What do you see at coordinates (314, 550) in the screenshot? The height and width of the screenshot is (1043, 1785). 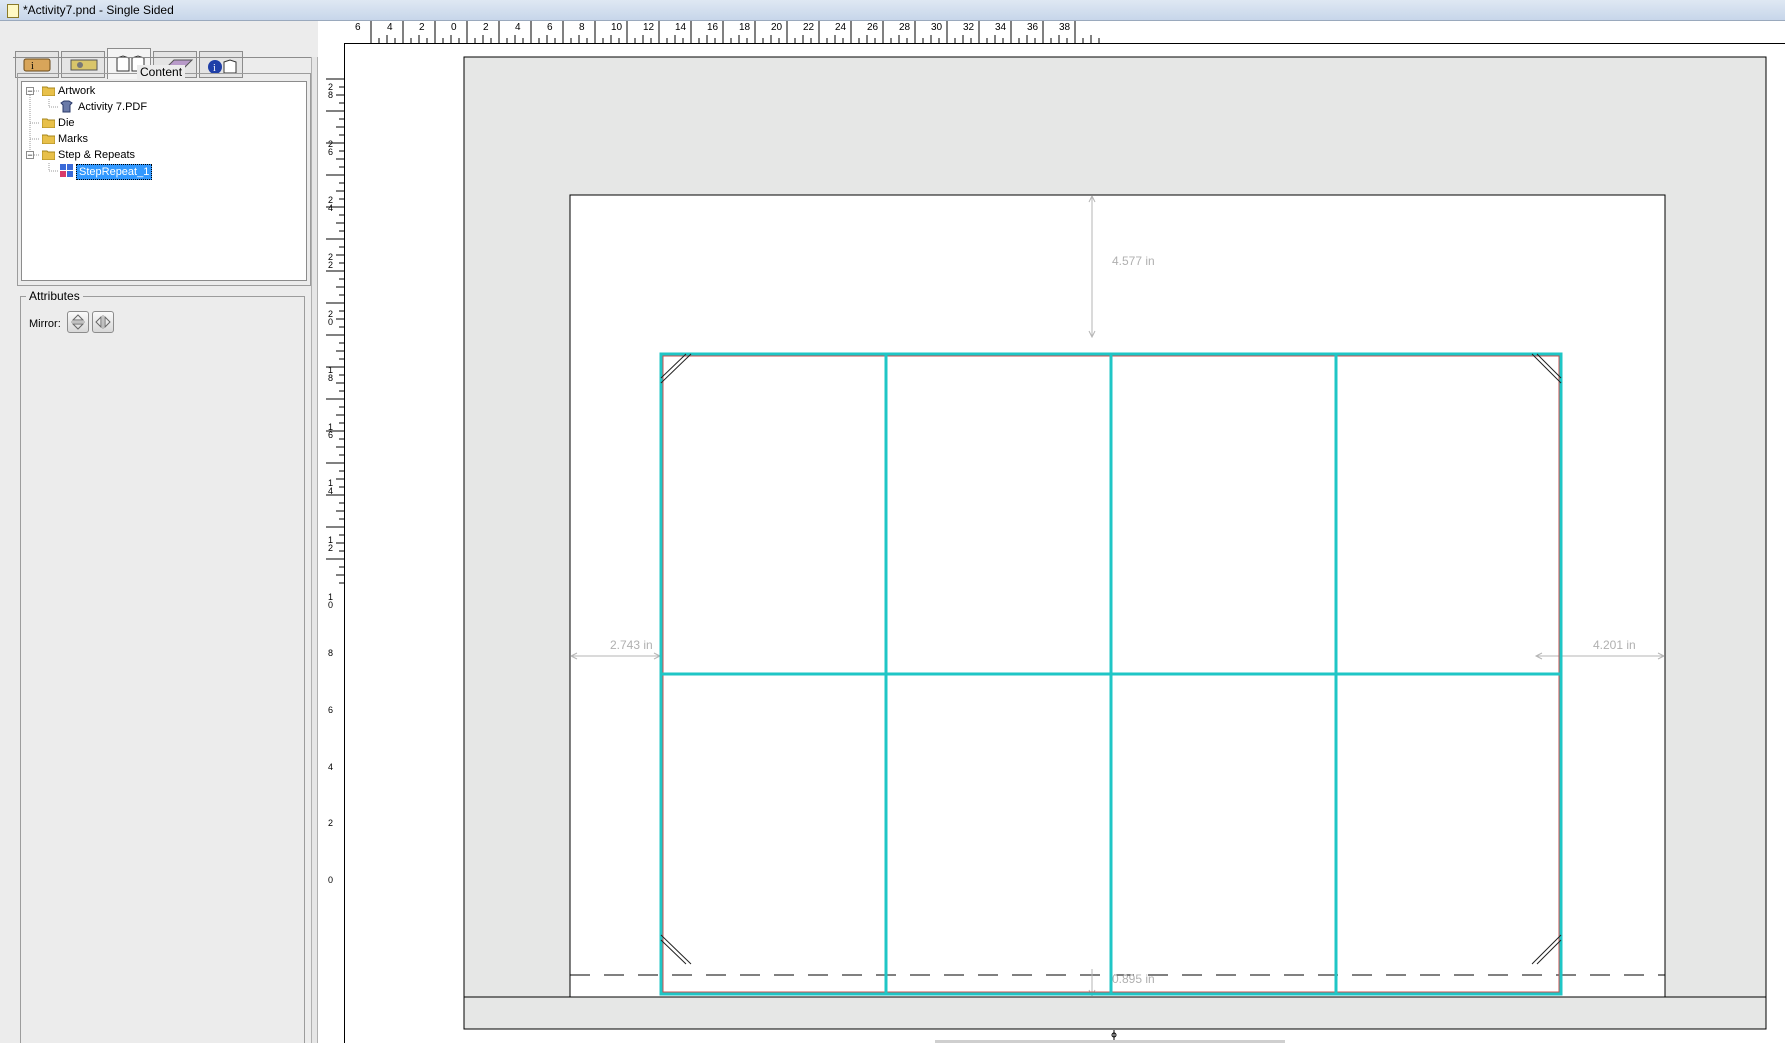 I see `panel-splitter` at bounding box center [314, 550].